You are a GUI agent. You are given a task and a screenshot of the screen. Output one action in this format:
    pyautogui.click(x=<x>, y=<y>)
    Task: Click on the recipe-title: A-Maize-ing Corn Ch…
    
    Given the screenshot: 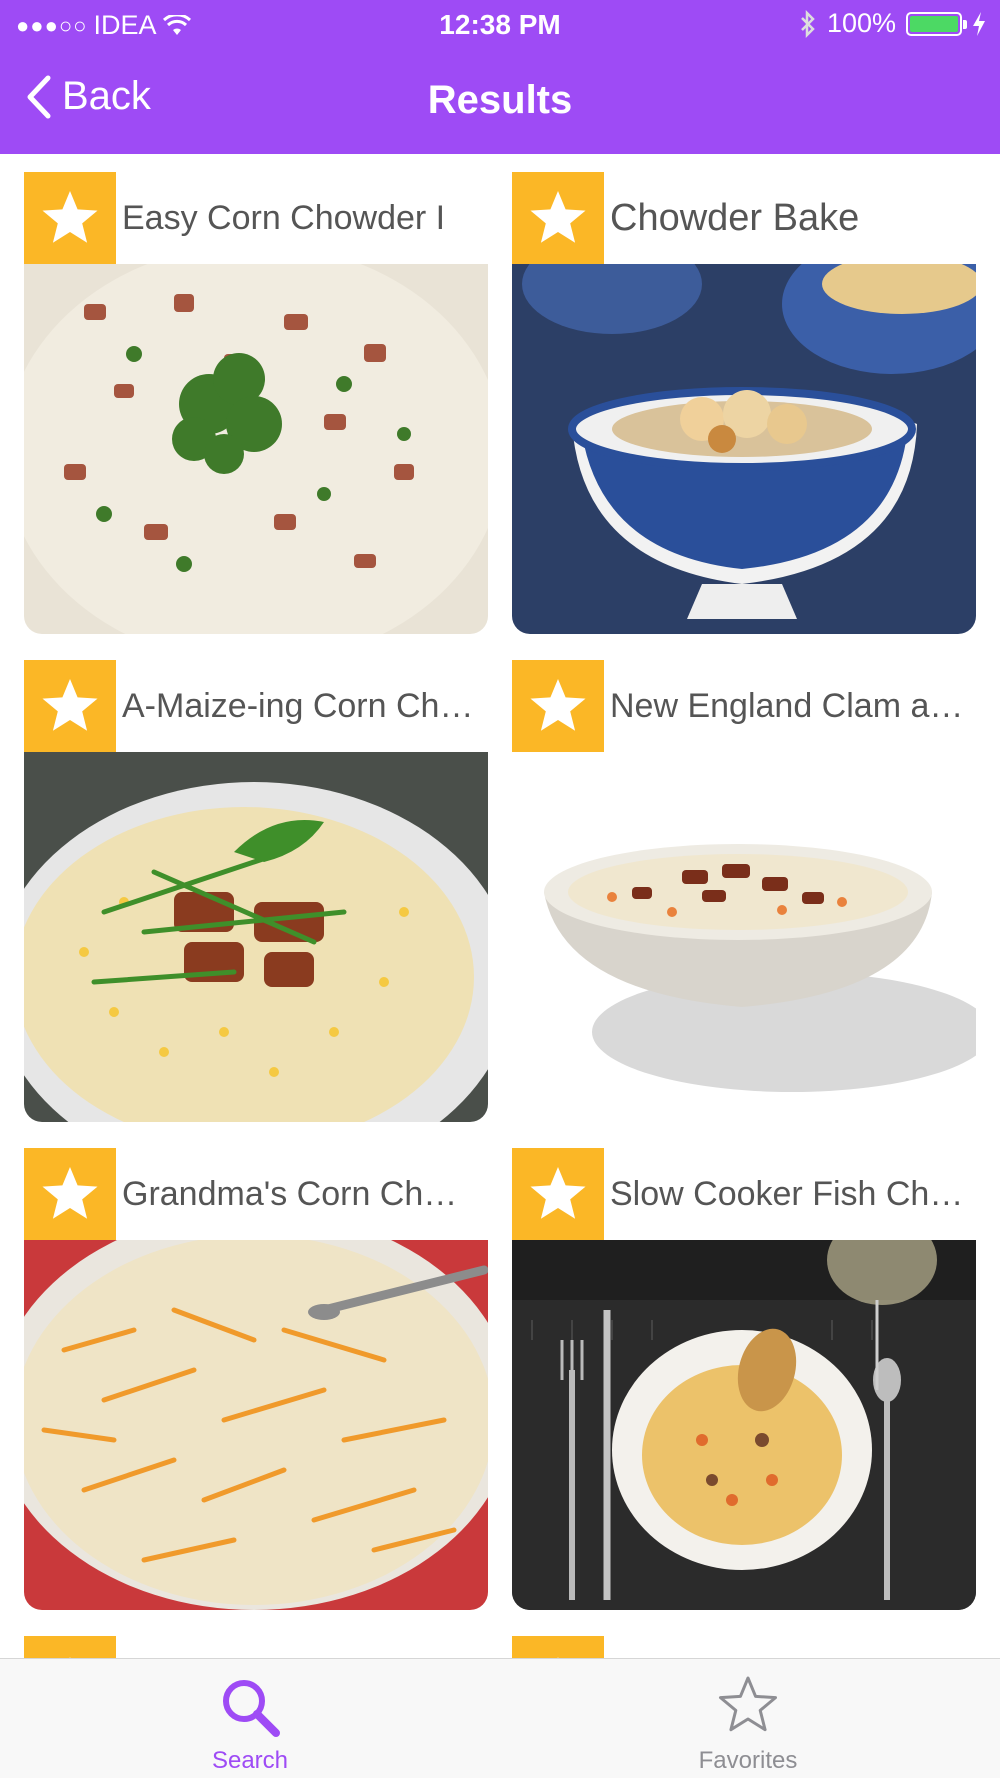 What is the action you would take?
    pyautogui.click(x=302, y=706)
    